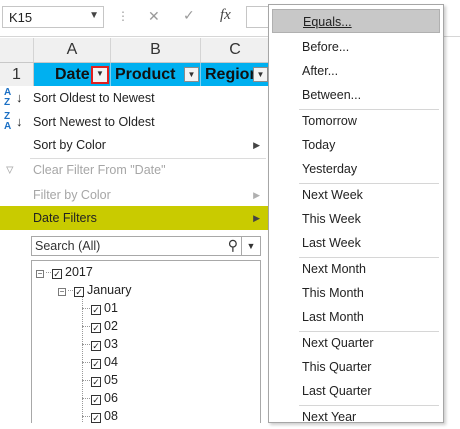  Describe the element at coordinates (356, 145) in the screenshot. I see `date-filter-today: Today` at that location.